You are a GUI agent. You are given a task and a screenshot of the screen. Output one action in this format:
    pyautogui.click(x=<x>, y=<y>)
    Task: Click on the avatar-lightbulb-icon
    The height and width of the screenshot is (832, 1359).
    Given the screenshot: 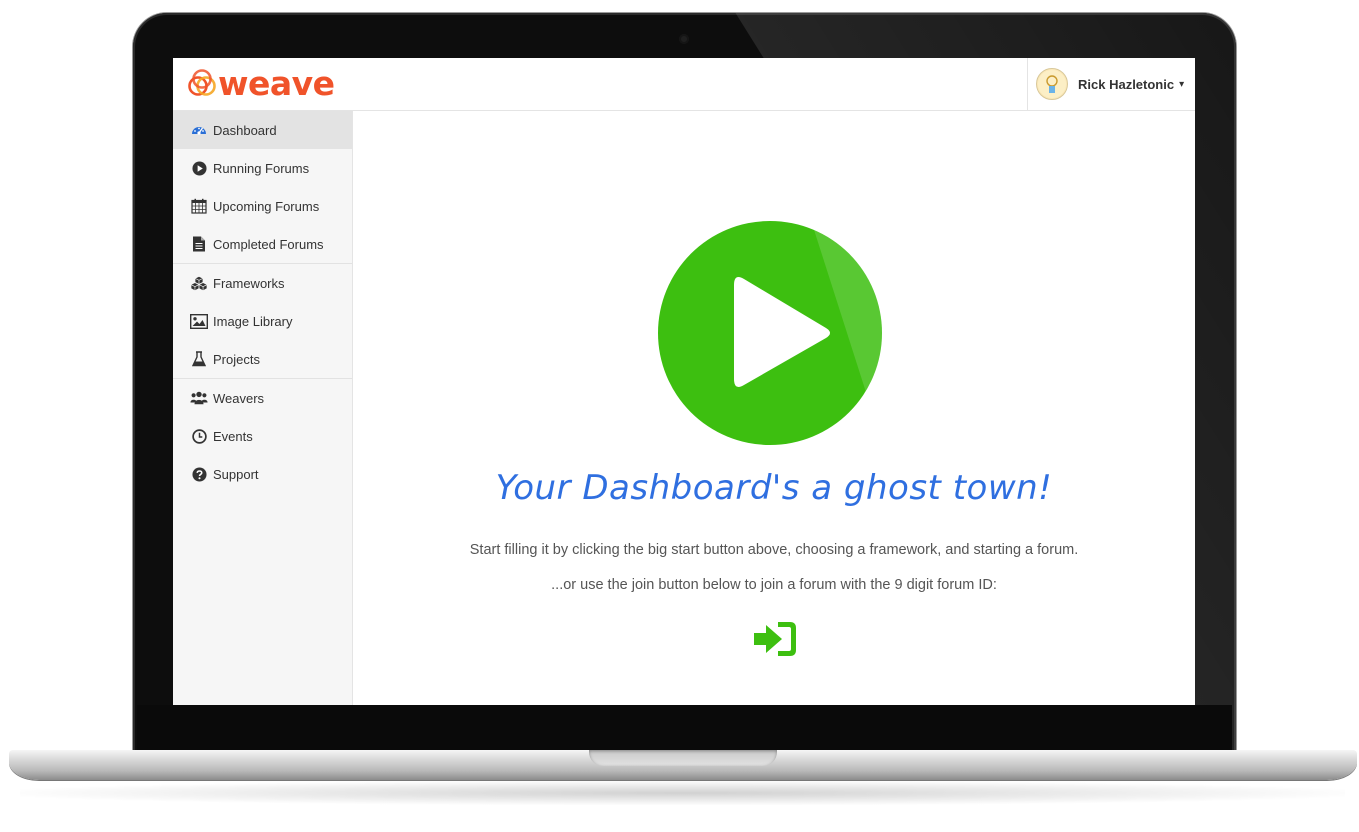 What is the action you would take?
    pyautogui.click(x=1052, y=84)
    